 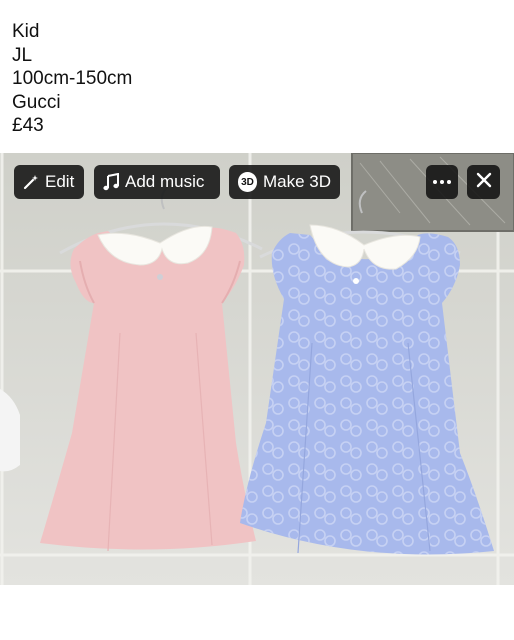 I want to click on edit-button: Edit, so click(x=49, y=182).